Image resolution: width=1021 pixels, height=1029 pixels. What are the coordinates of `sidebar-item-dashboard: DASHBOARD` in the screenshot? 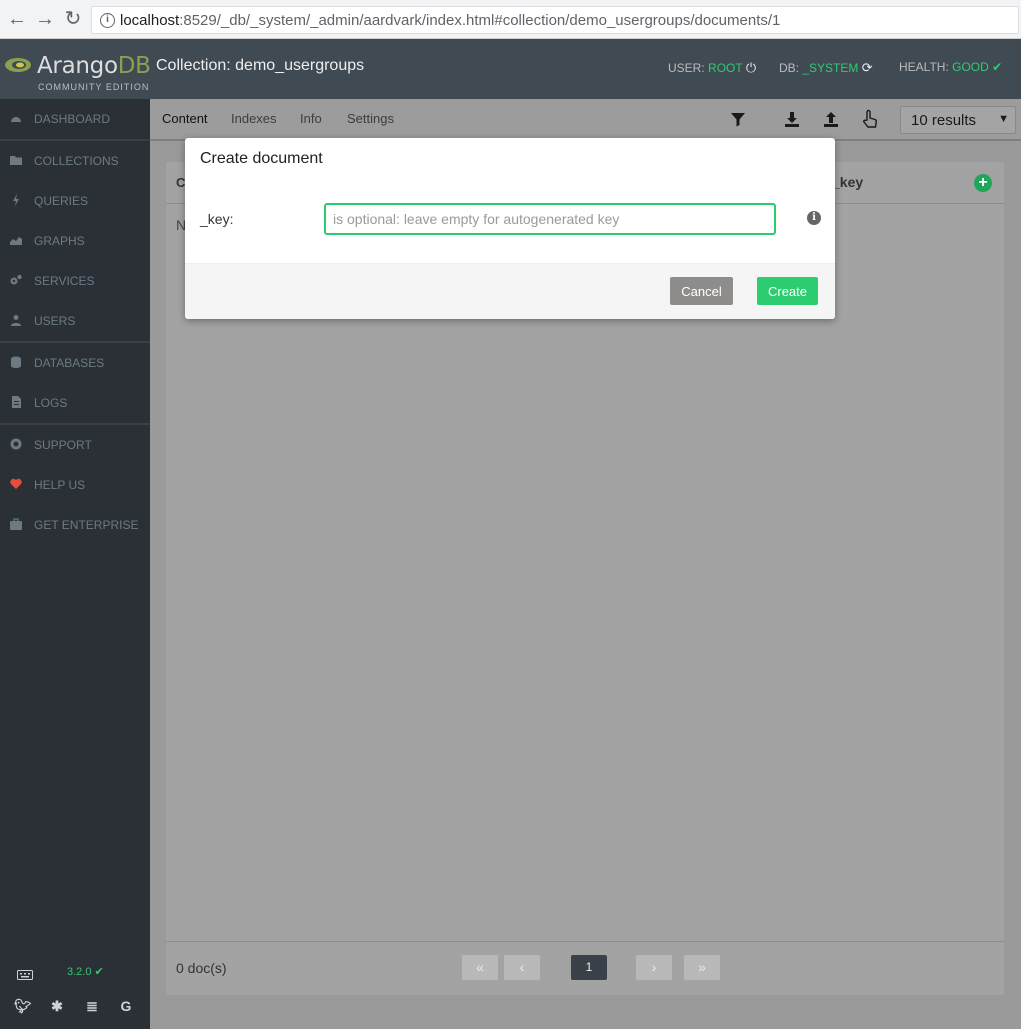 It's located at (75, 119).